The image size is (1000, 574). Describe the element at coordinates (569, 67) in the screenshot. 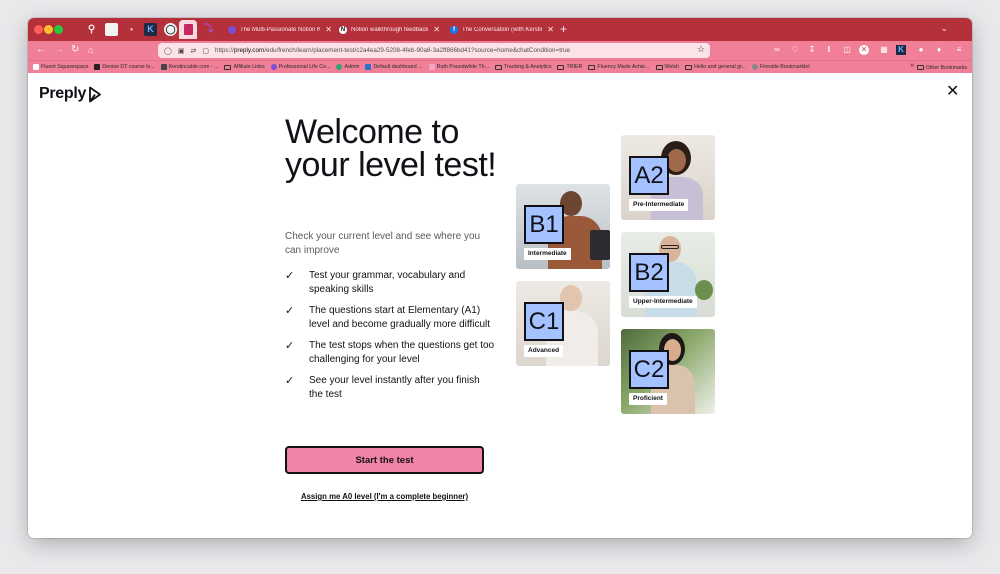

I see `bookmark-folder: TRIER` at that location.